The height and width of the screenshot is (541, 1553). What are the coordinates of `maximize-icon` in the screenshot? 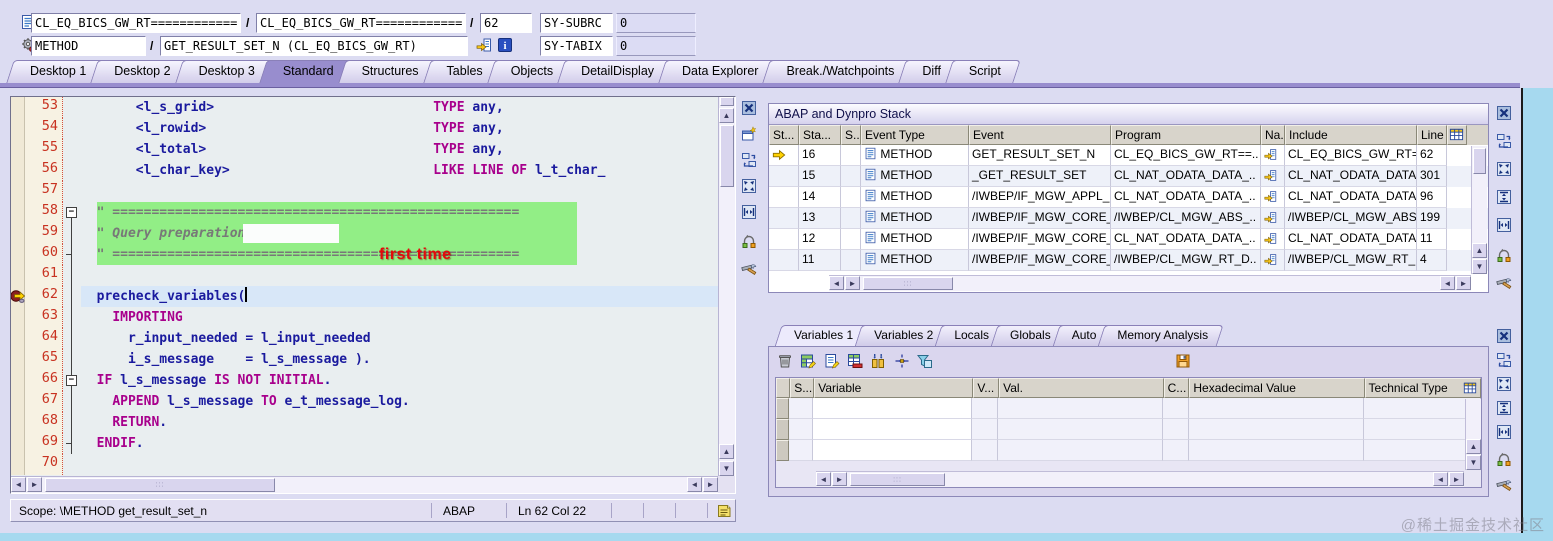 It's located at (1504, 384).